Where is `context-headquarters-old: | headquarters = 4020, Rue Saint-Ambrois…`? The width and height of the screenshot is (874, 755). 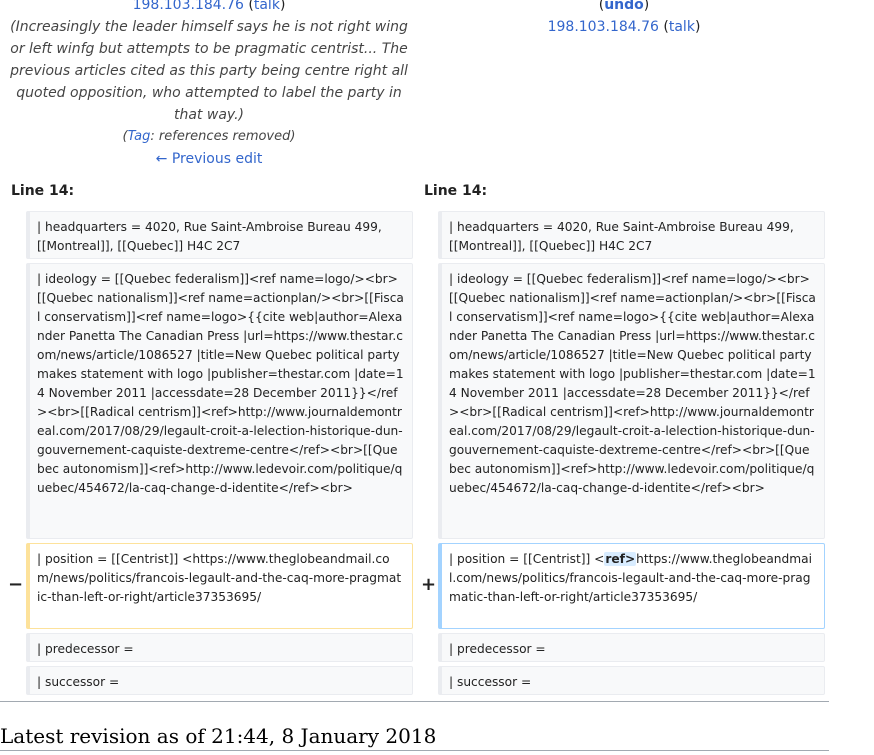
context-headquarters-old: | headquarters = 4020, Rue Saint-Ambrois… is located at coordinates (219, 235).